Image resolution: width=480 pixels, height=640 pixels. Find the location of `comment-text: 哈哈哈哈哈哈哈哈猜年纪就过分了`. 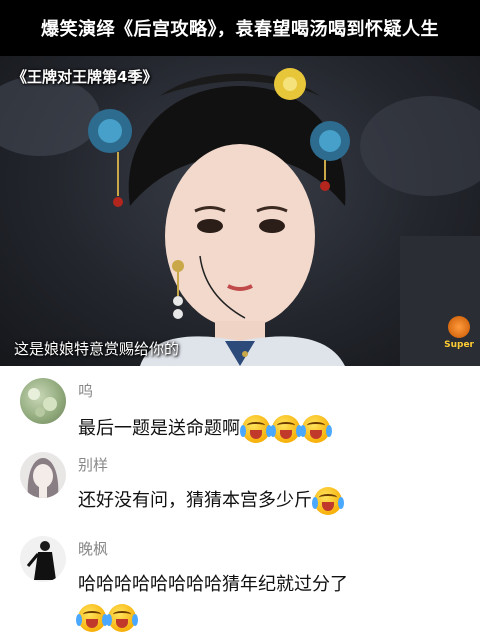

comment-text: 哈哈哈哈哈哈哈哈猜年纪就过分了 is located at coordinates (213, 583).